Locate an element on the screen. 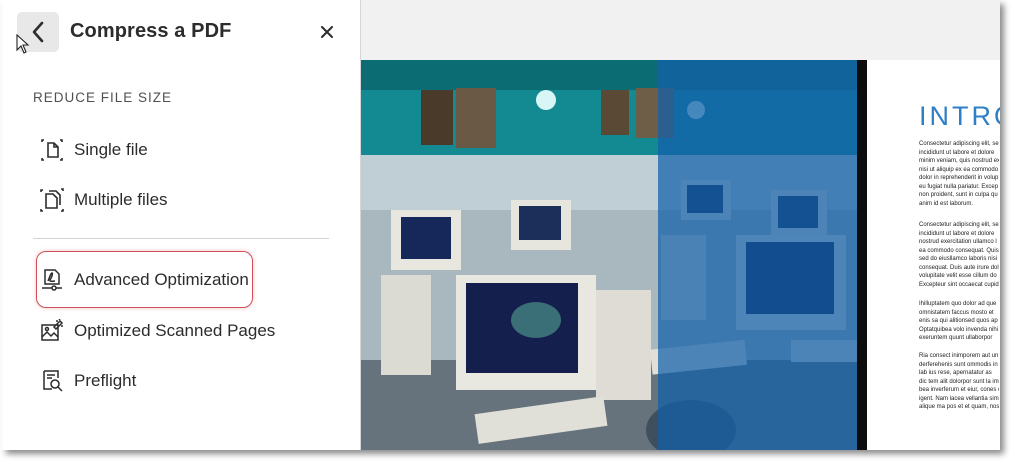  text-line: ea commodo consequat. Quis is located at coordinates (959, 250).